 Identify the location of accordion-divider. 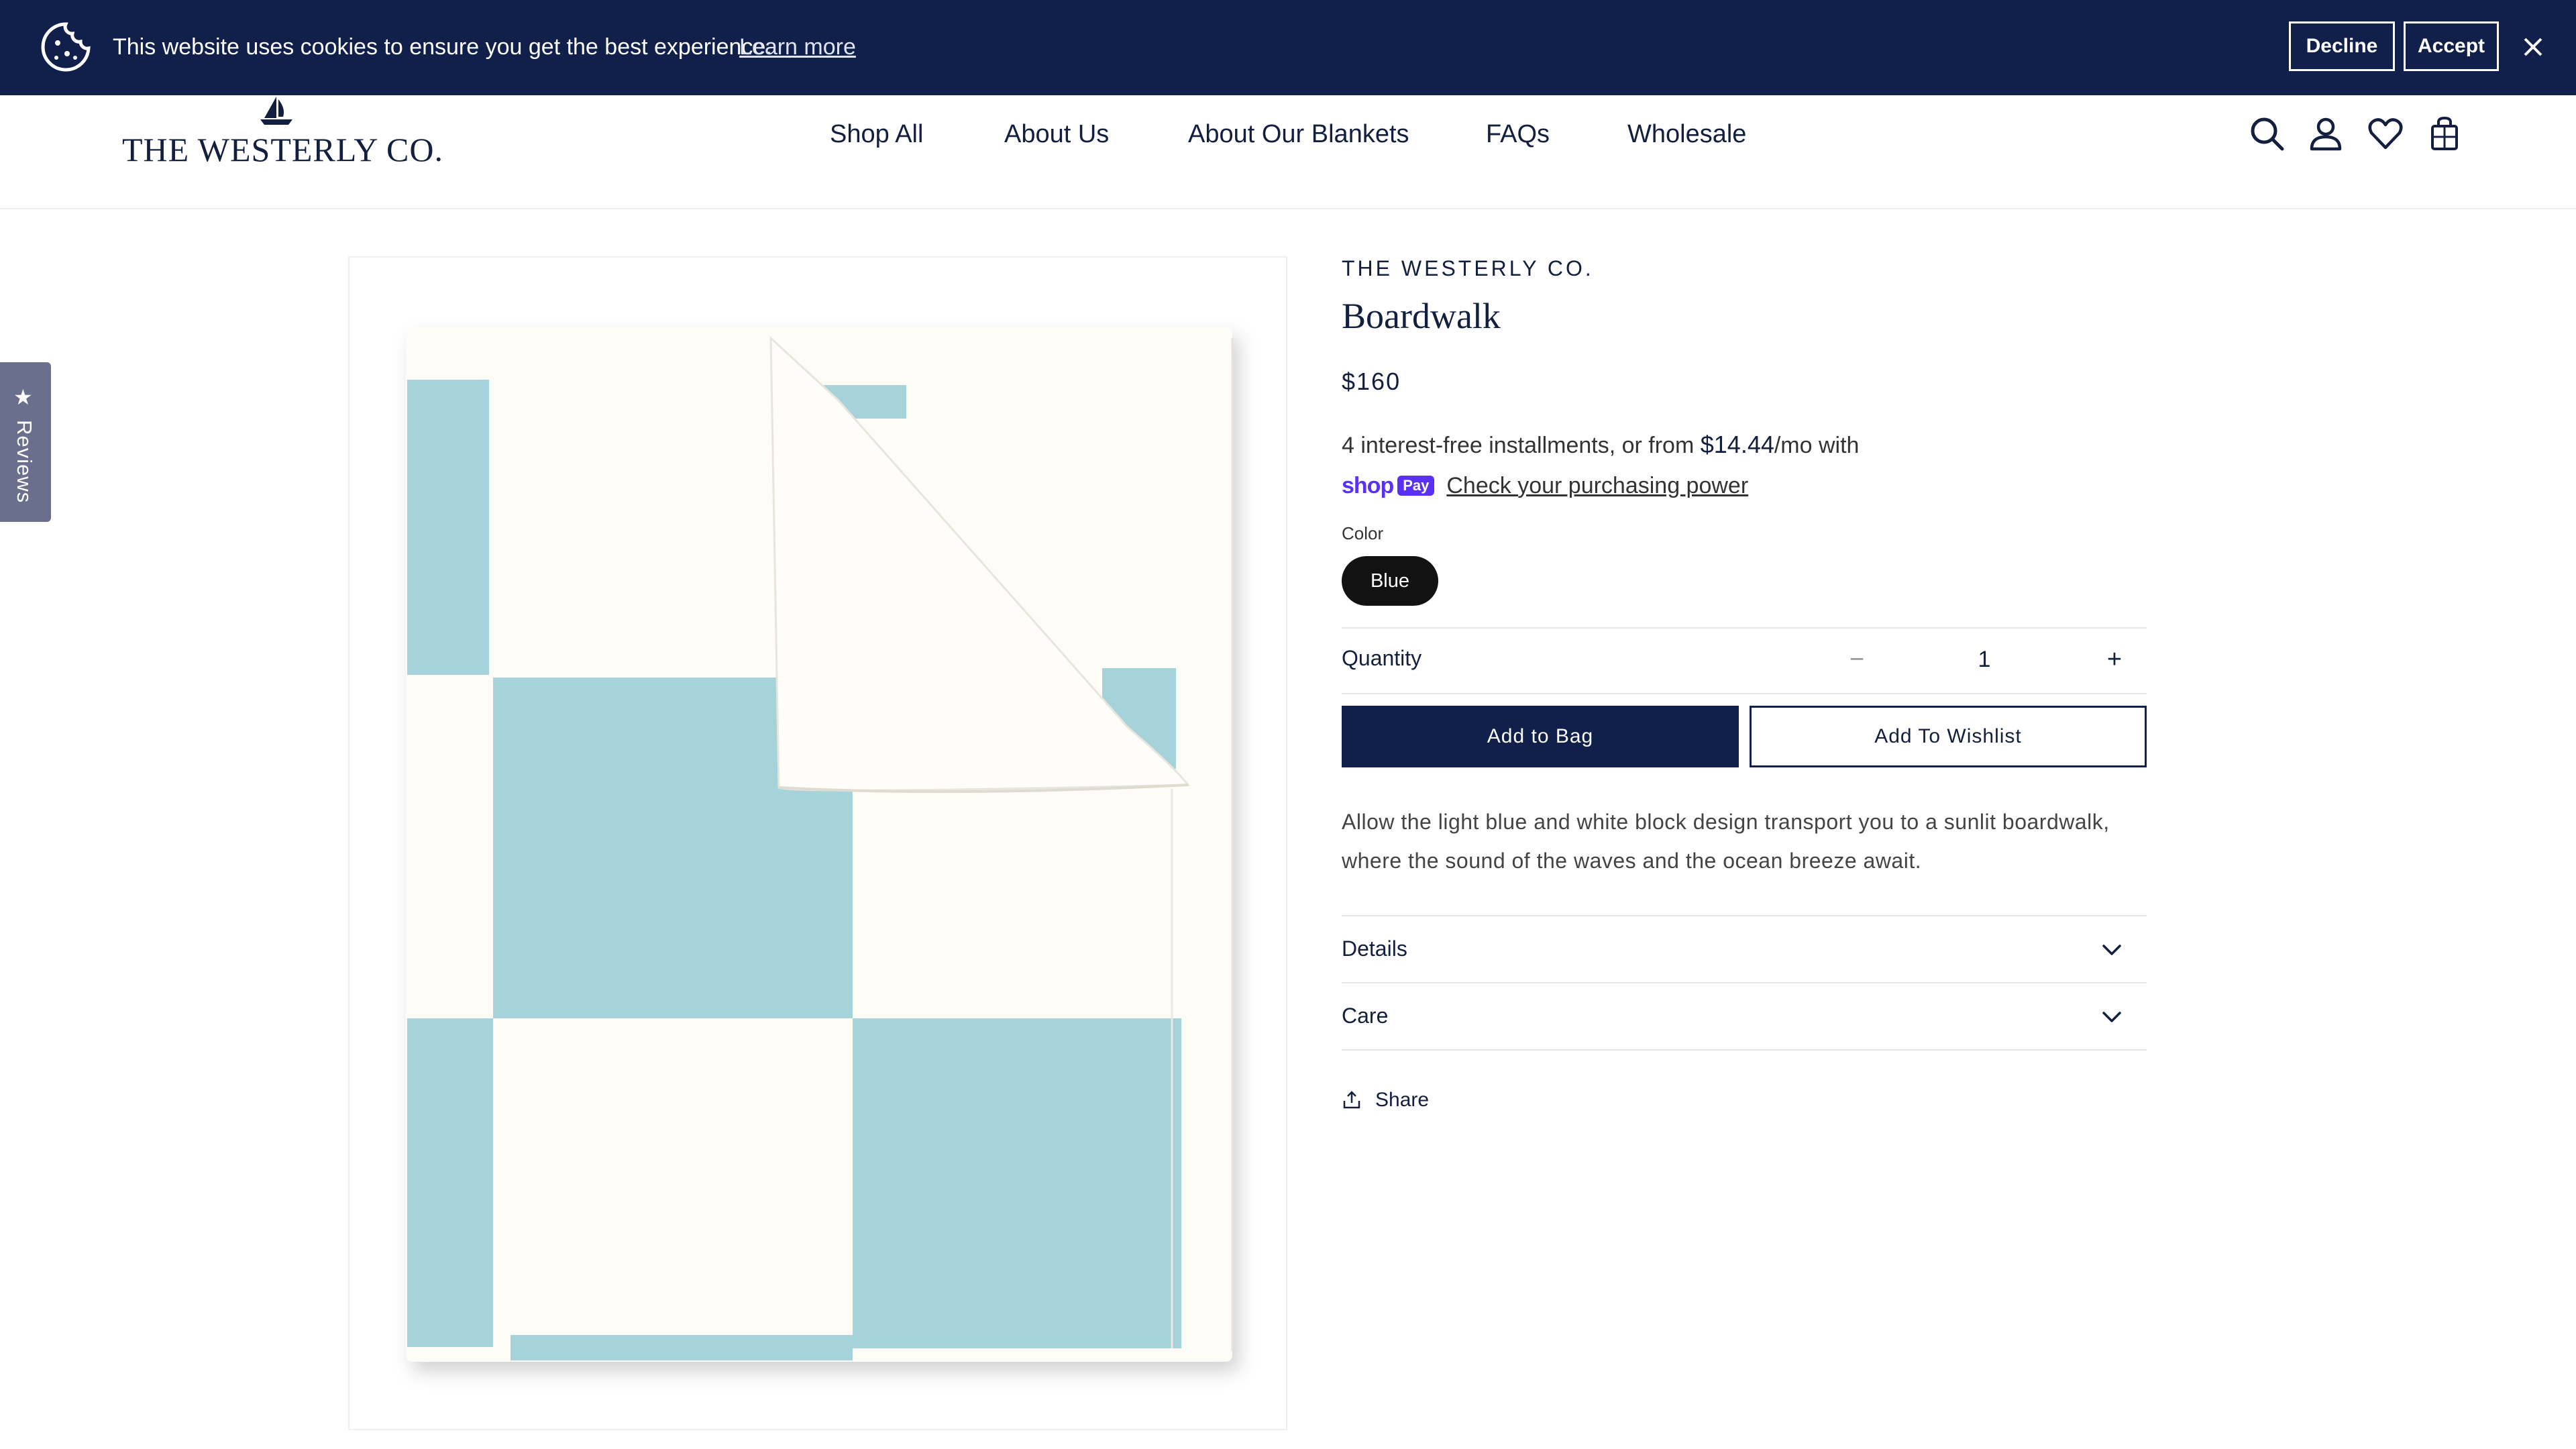
(1744, 1050).